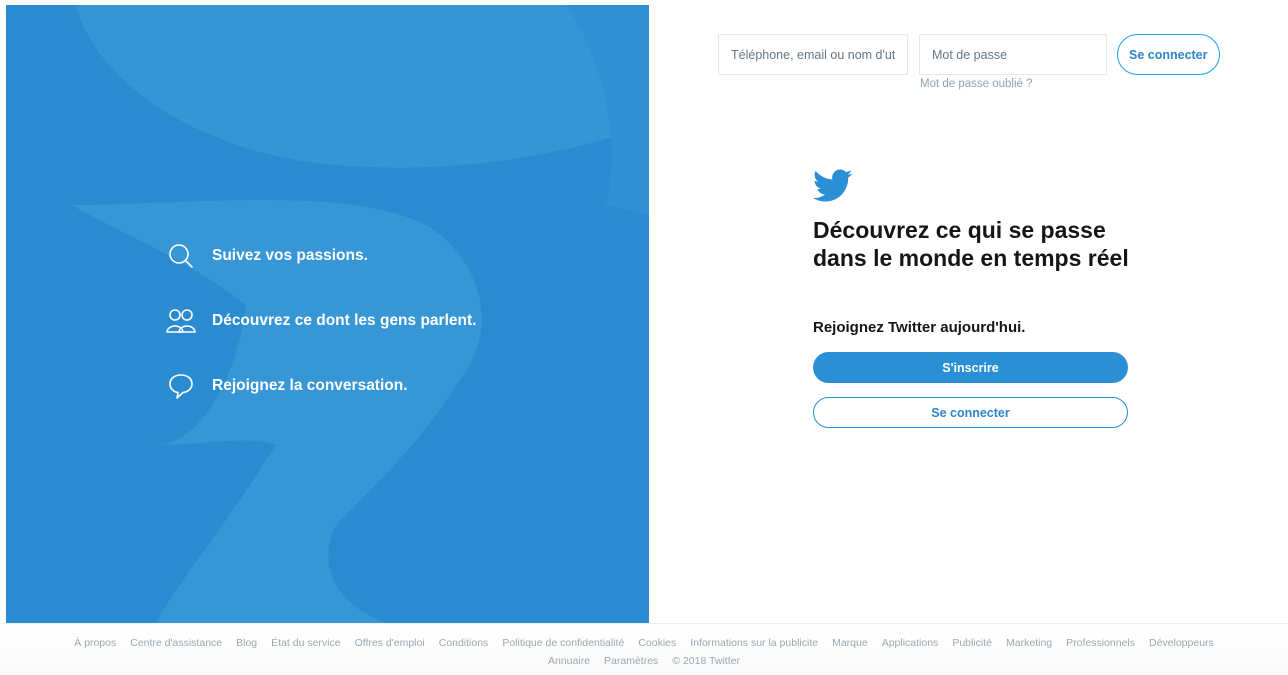  Describe the element at coordinates (813, 54) in the screenshot. I see `phone-email-username-input` at that location.